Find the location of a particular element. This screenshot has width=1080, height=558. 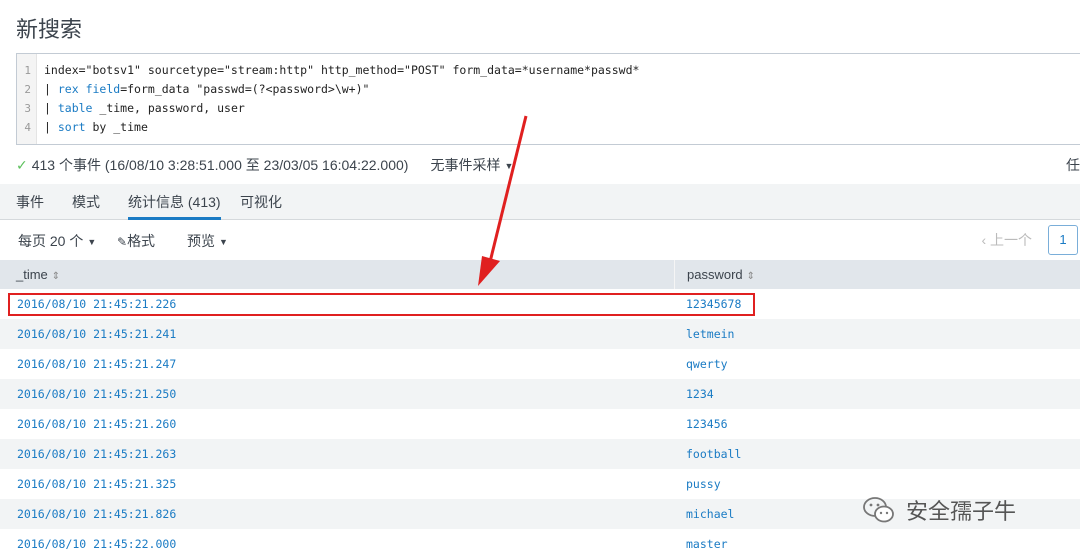

watermark-text: 安全孺子牛 is located at coordinates (961, 512).